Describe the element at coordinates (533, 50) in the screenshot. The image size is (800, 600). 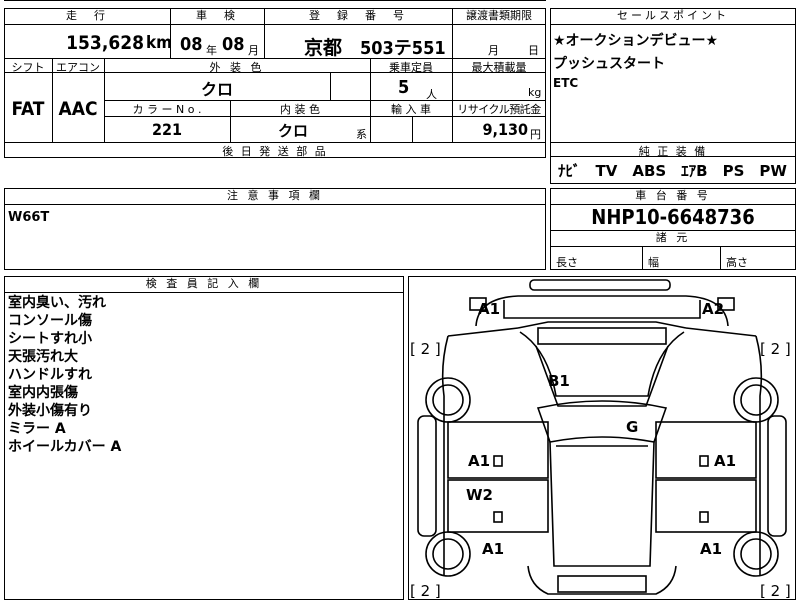
I see `transfer-day-unit: 日` at that location.